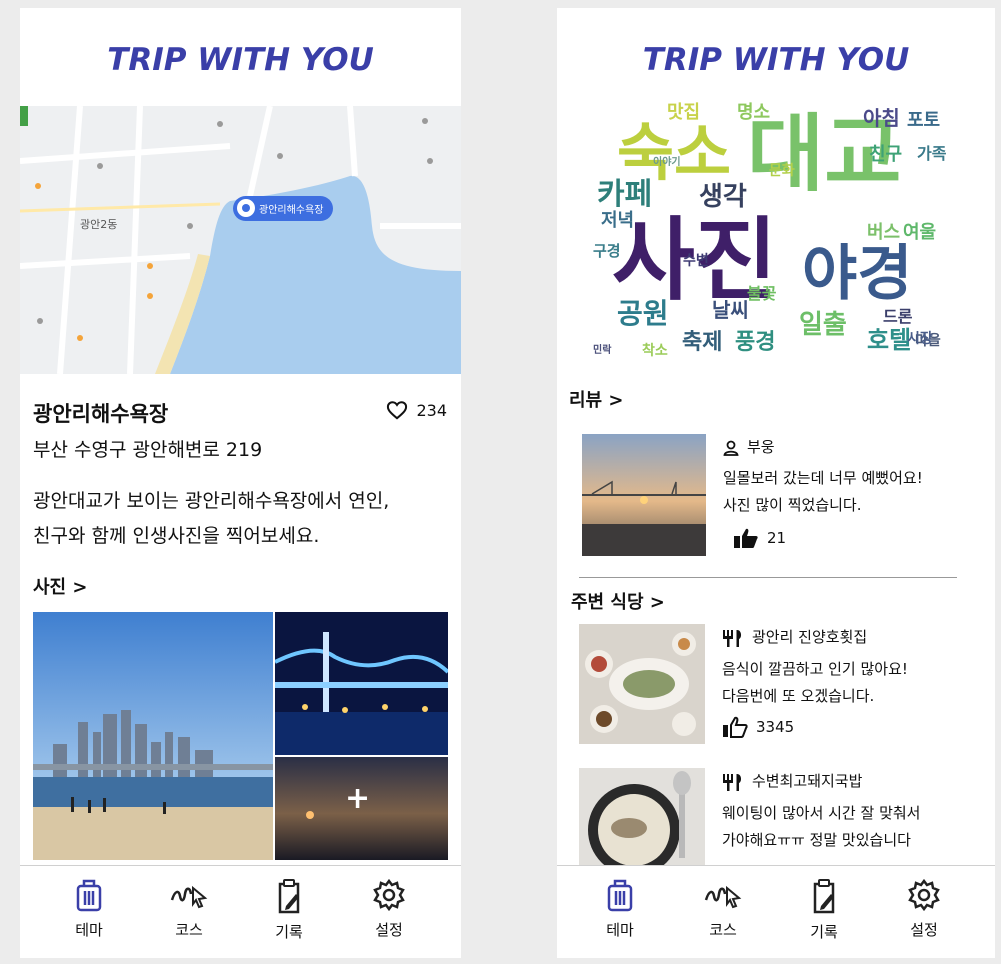 The image size is (1001, 964). What do you see at coordinates (60, 586) in the screenshot?
I see `photos-section-link: 사진 >` at bounding box center [60, 586].